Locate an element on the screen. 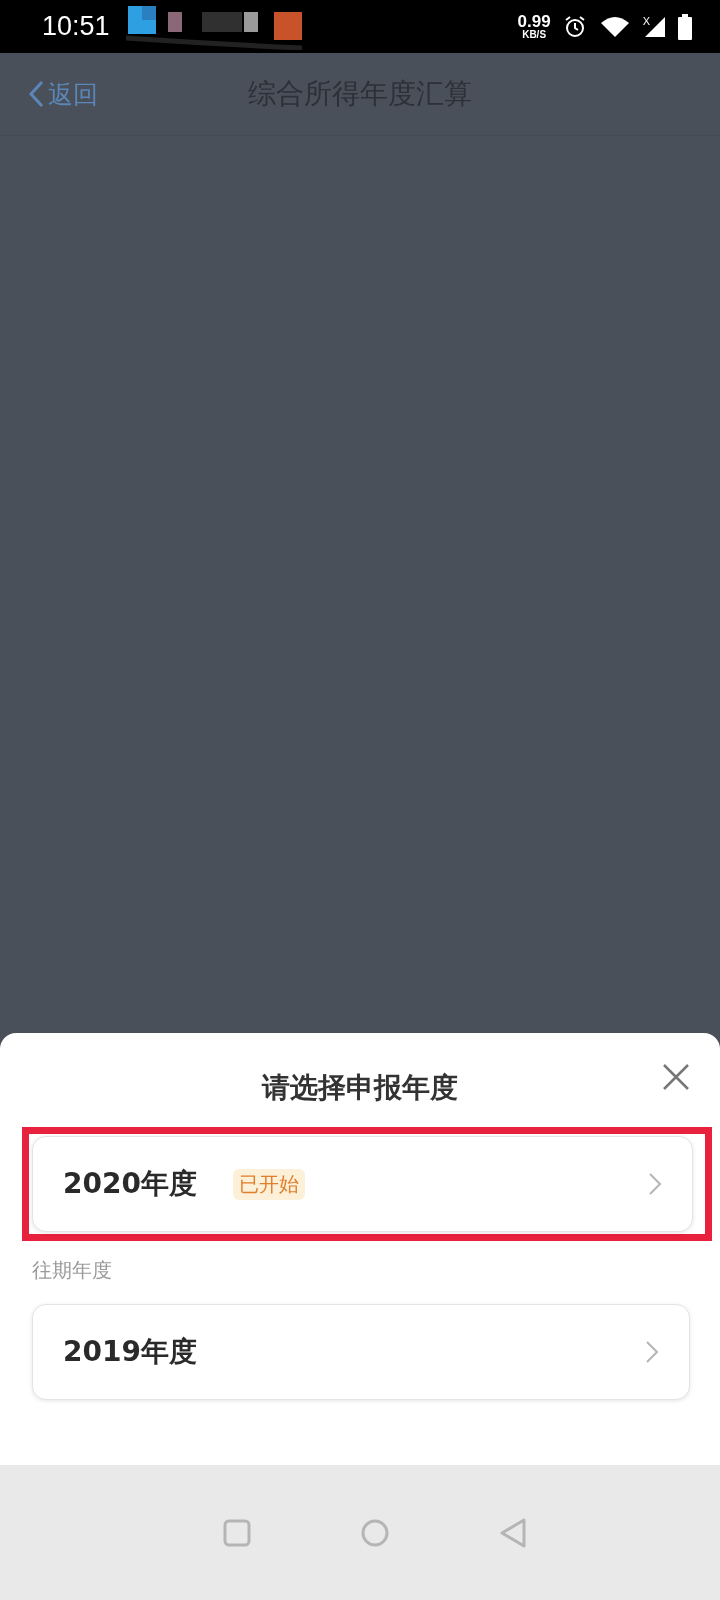 This screenshot has height=1600, width=720. close-icon is located at coordinates (676, 1077).